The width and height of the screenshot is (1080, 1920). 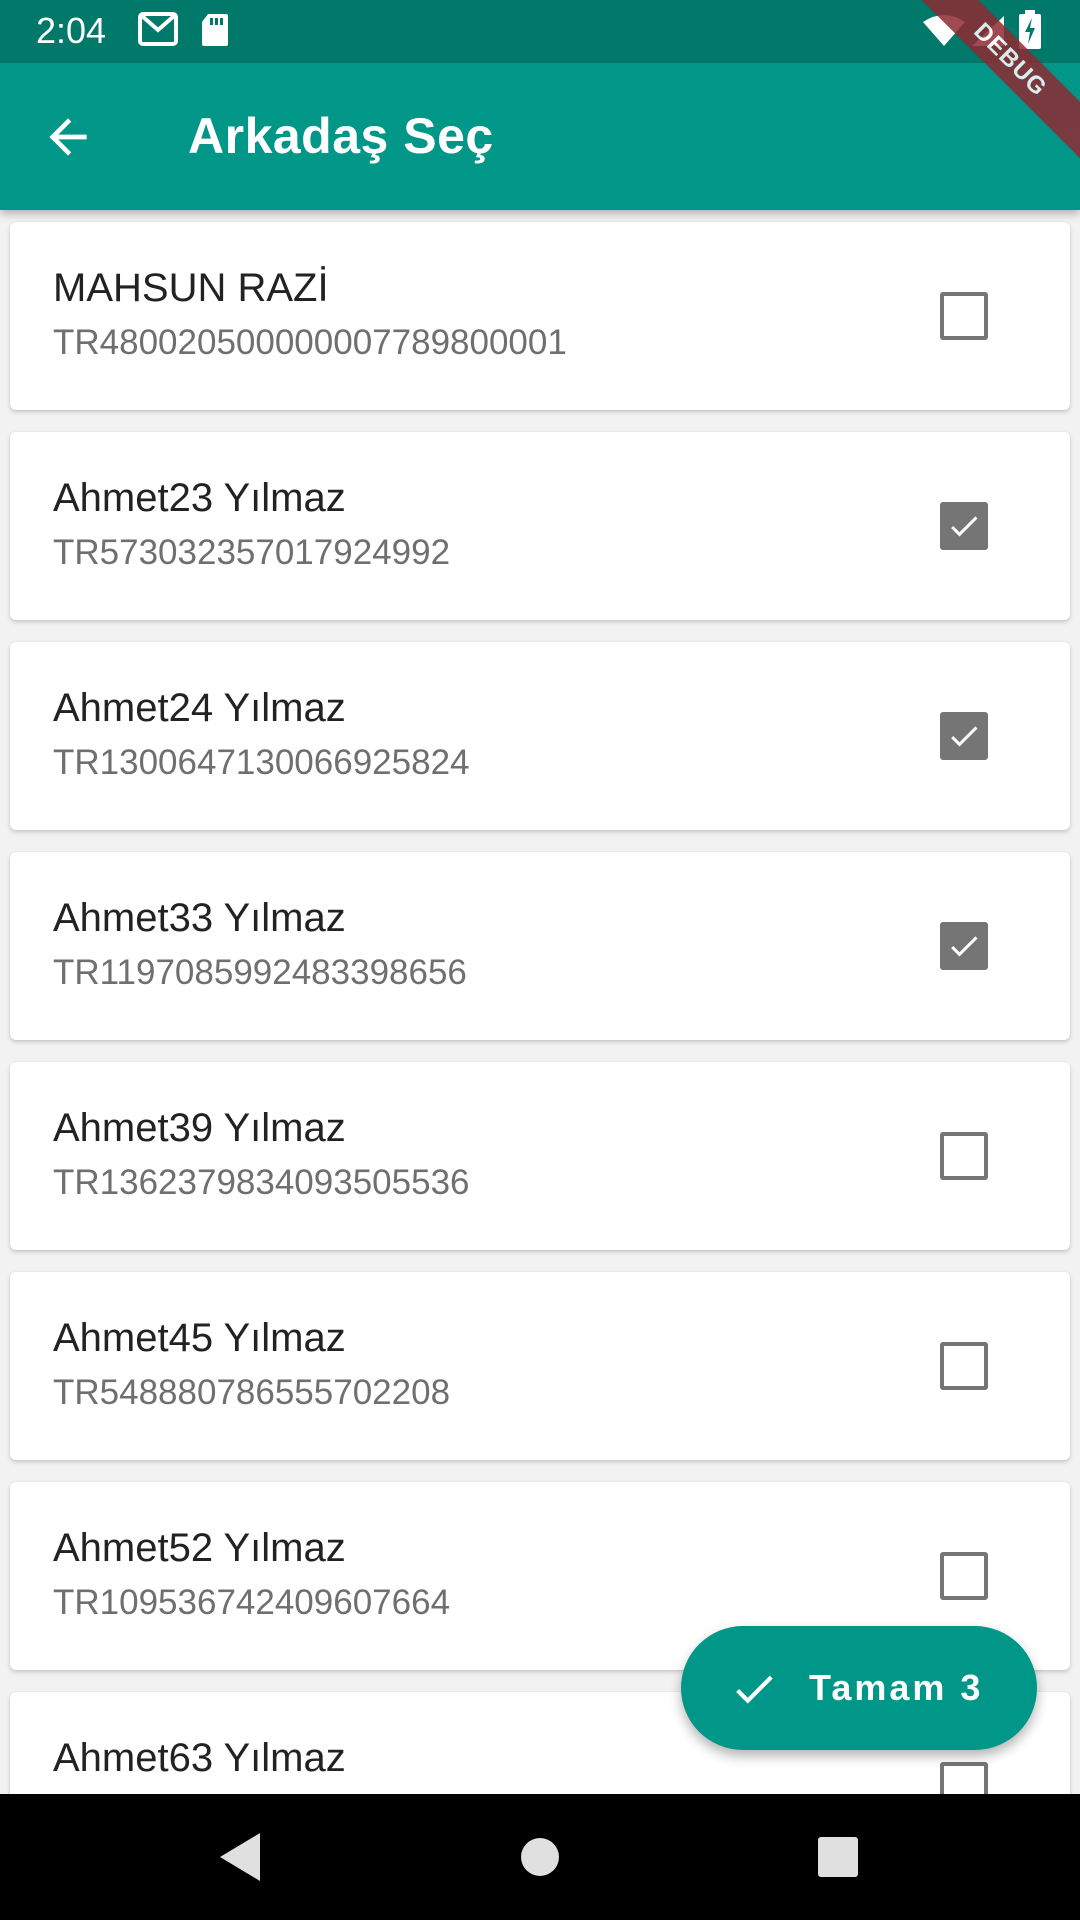 I want to click on nav-home-button, so click(x=540, y=1857).